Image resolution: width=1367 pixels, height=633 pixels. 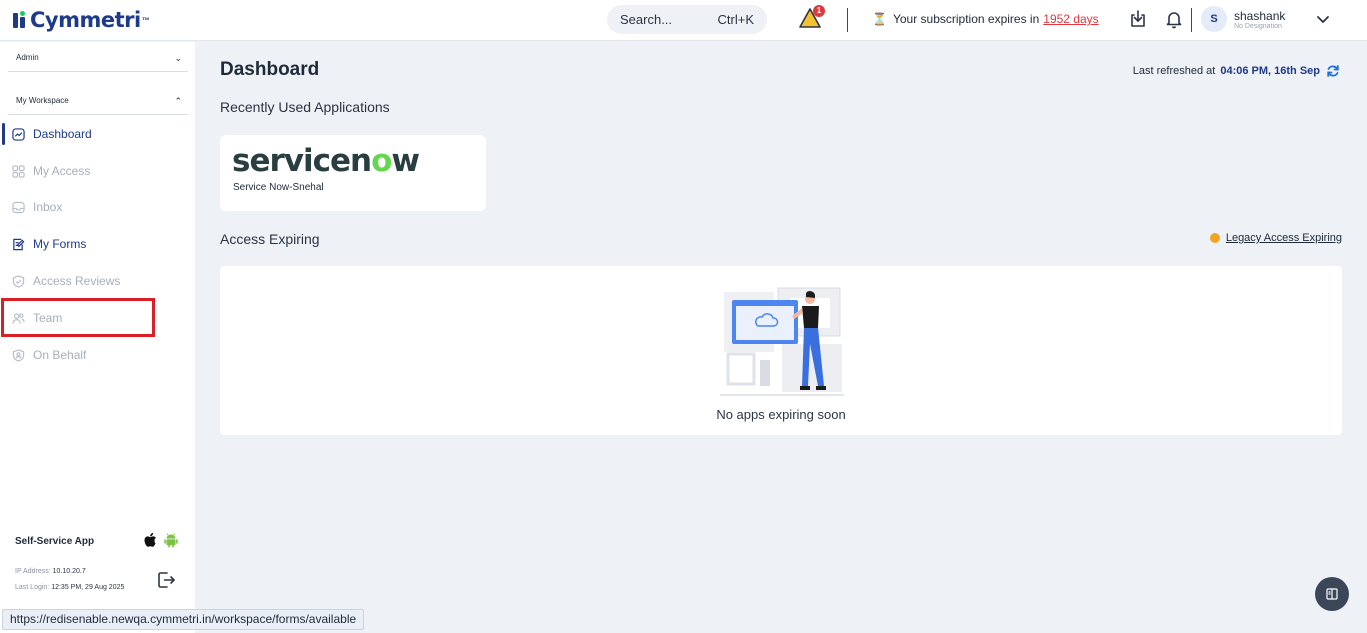 I want to click on bell-icon, so click(x=1174, y=20).